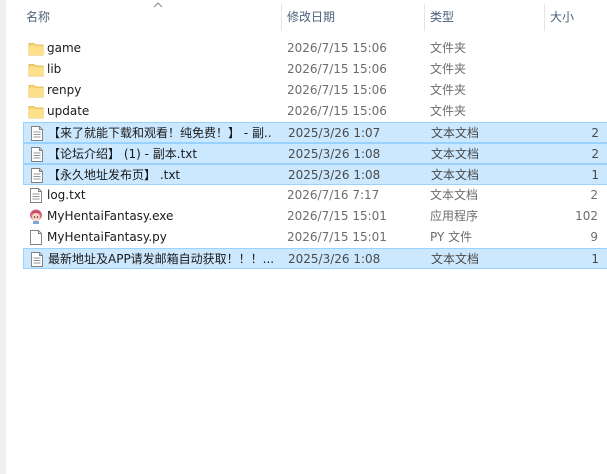 Image resolution: width=607 pixels, height=474 pixels. I want to click on file-name: lib, so click(54, 69).